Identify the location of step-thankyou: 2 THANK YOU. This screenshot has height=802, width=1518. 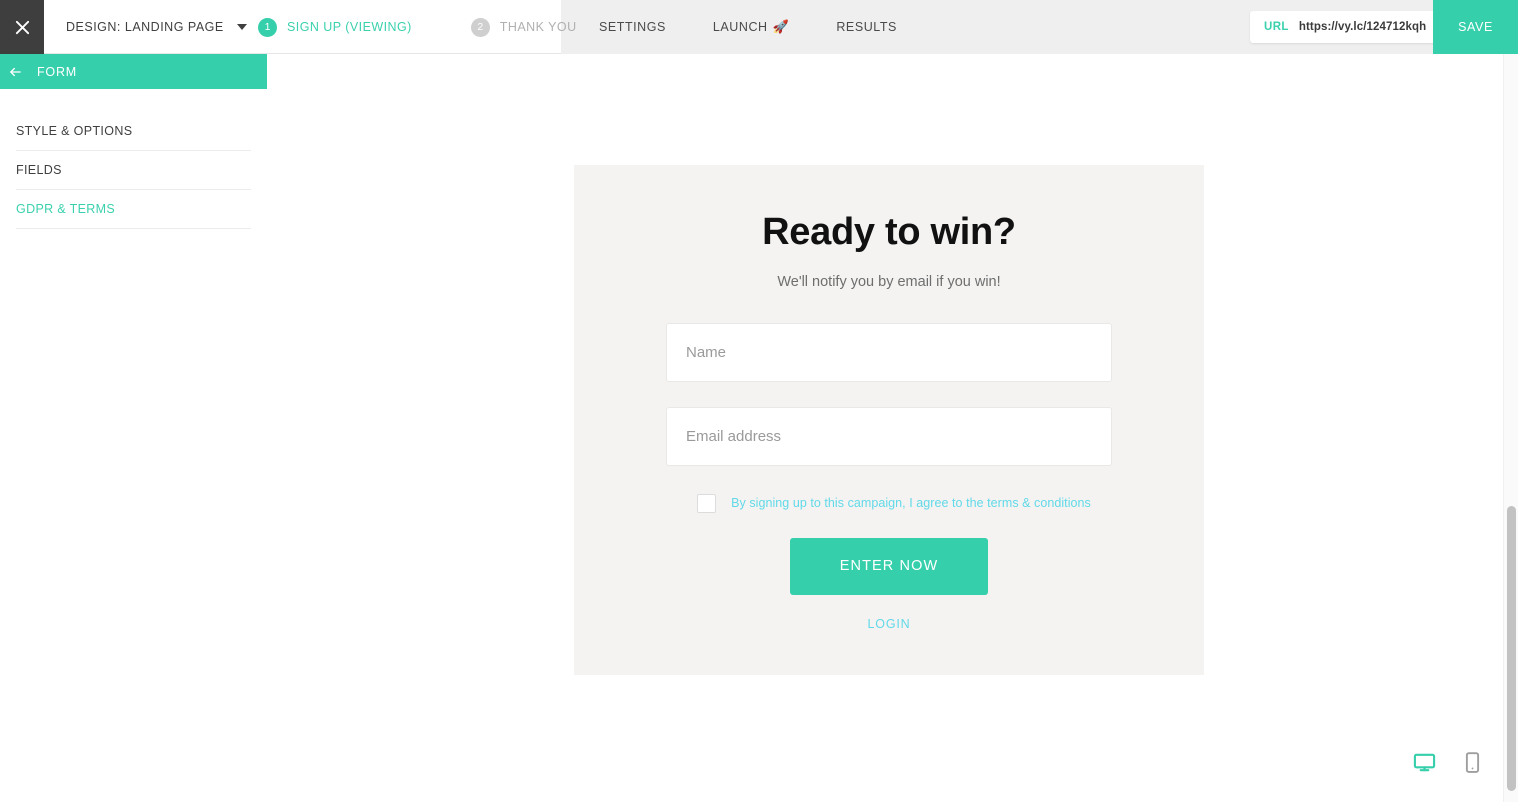
(523, 27).